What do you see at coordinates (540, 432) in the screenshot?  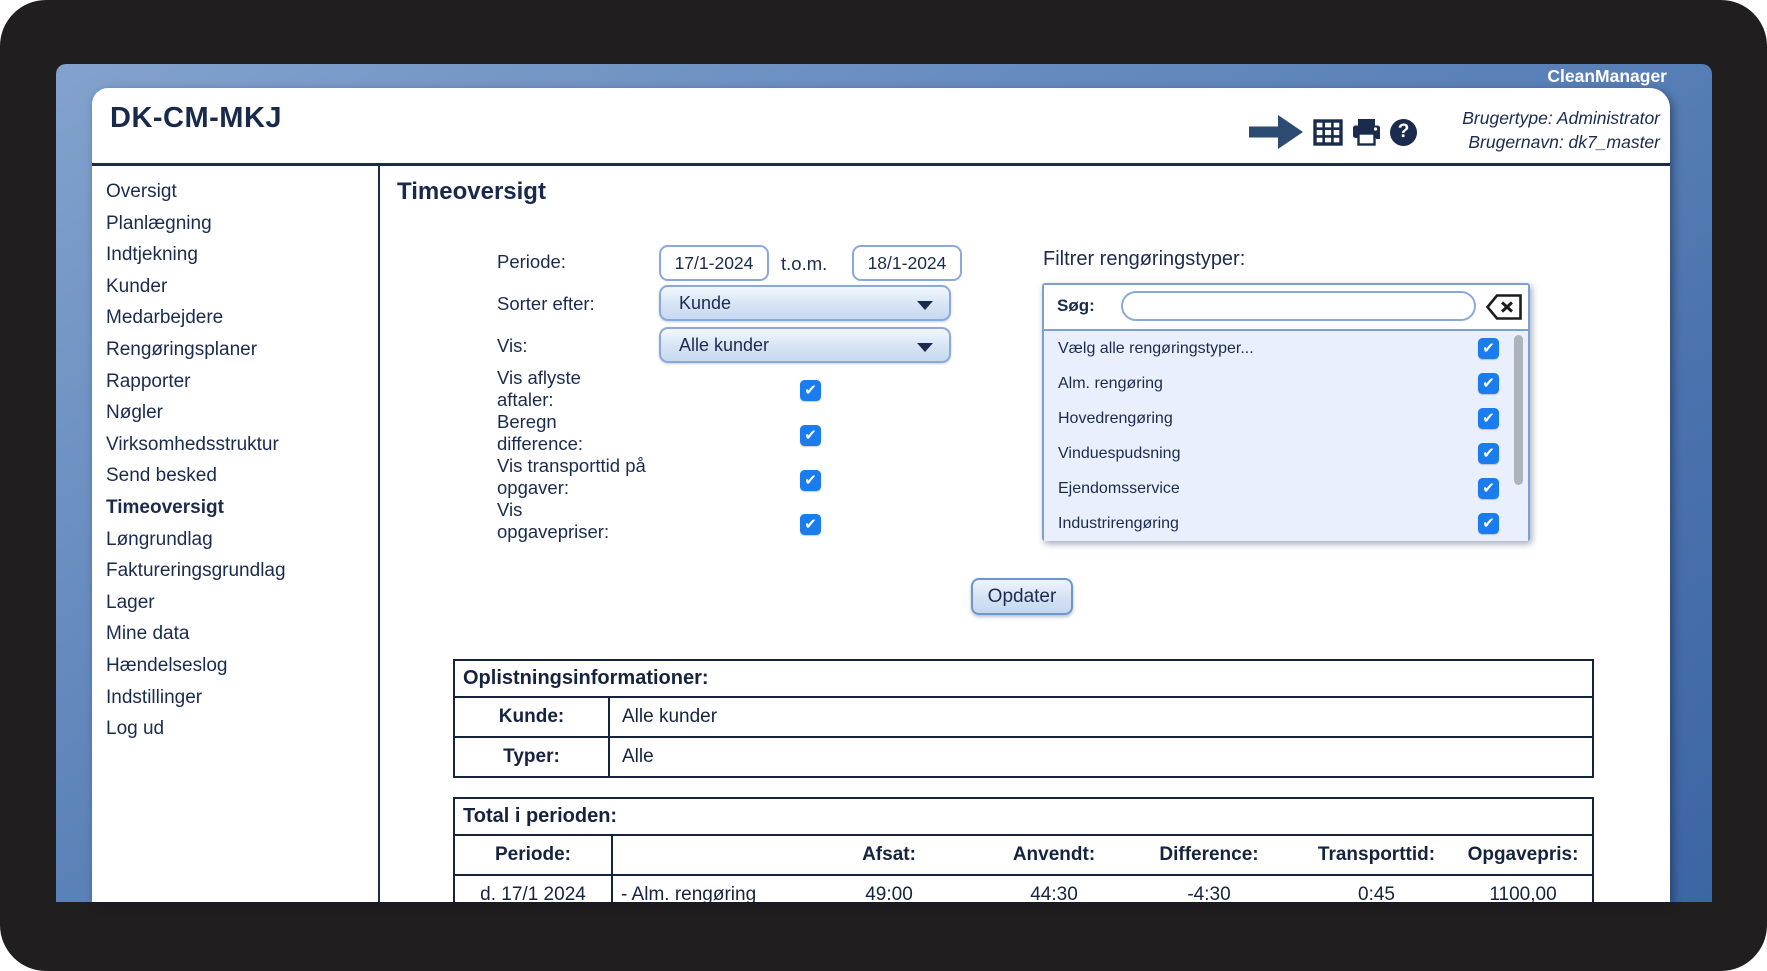 I see `beregn-difference-label: Beregn difference:` at bounding box center [540, 432].